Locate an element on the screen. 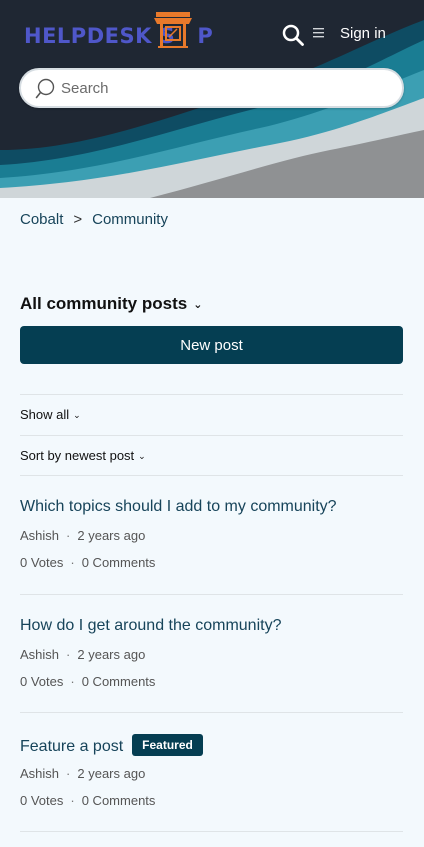  posts-filter-heading: All community posts ⌄ is located at coordinates (111, 304).